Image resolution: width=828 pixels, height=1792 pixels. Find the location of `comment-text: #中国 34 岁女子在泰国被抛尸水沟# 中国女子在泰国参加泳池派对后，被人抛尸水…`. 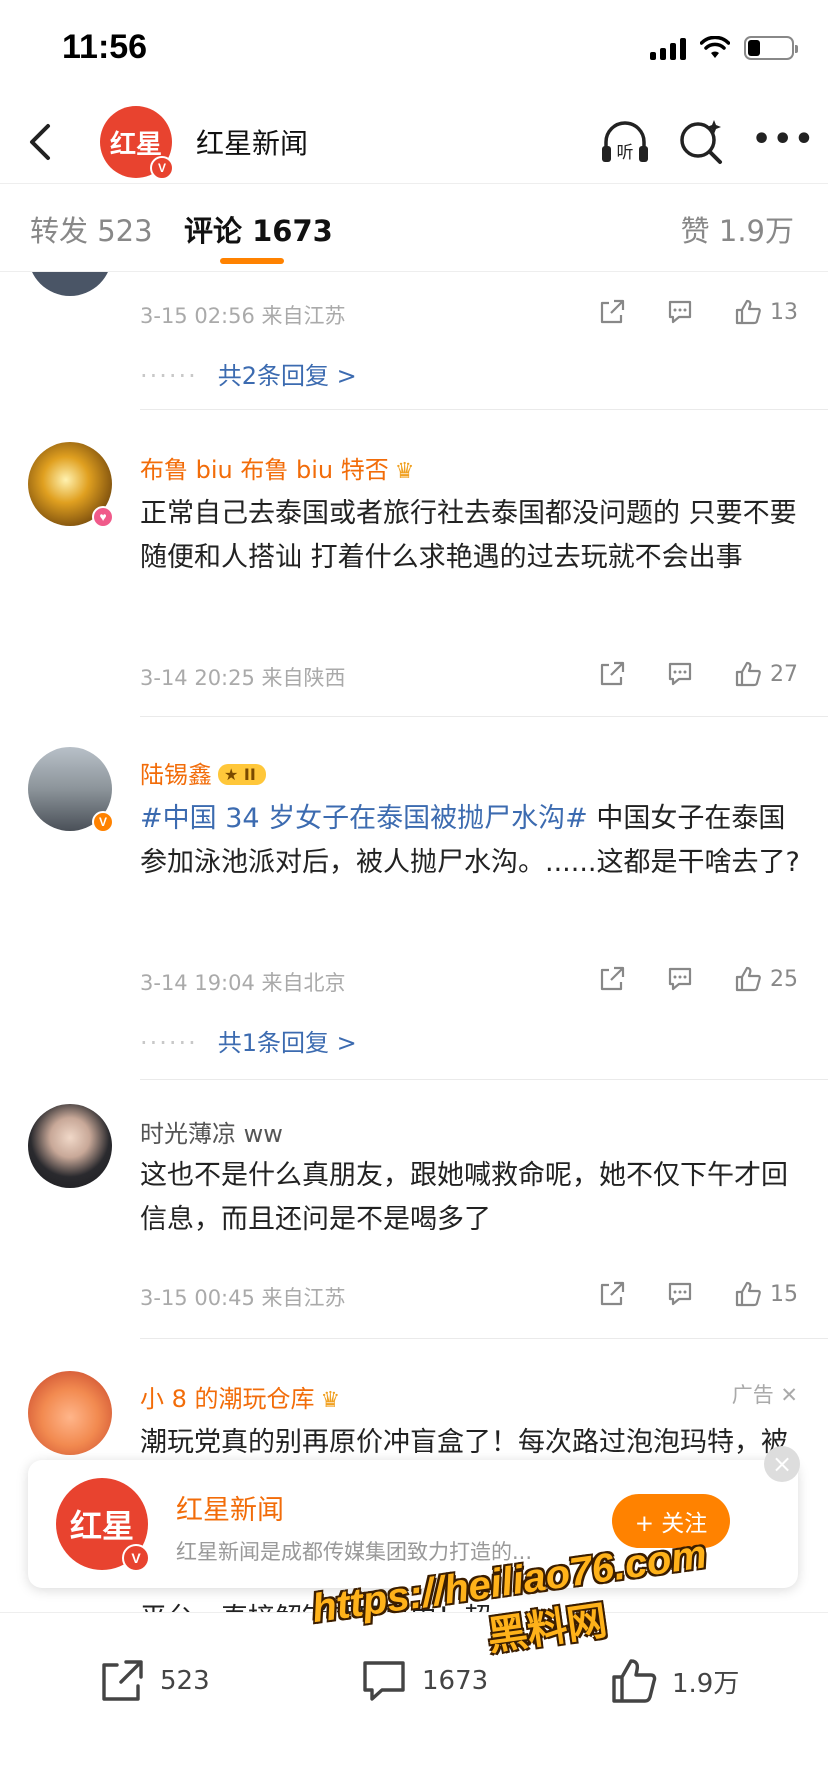

comment-text: #中国 34 岁女子在泰国被抛尸水沟# 中国女子在泰国参加泳池派对后，被人抛尸水… is located at coordinates (470, 841).